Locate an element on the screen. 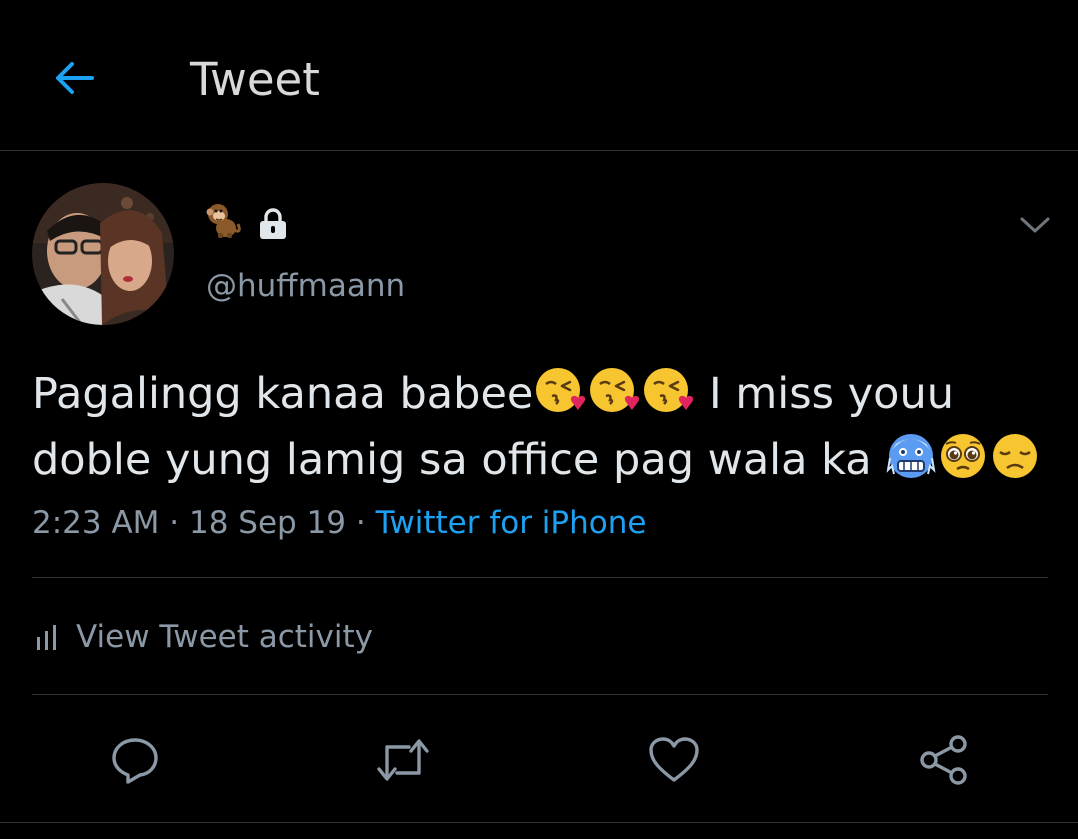  tweet-date: 18 Sep 19 is located at coordinates (267, 523).